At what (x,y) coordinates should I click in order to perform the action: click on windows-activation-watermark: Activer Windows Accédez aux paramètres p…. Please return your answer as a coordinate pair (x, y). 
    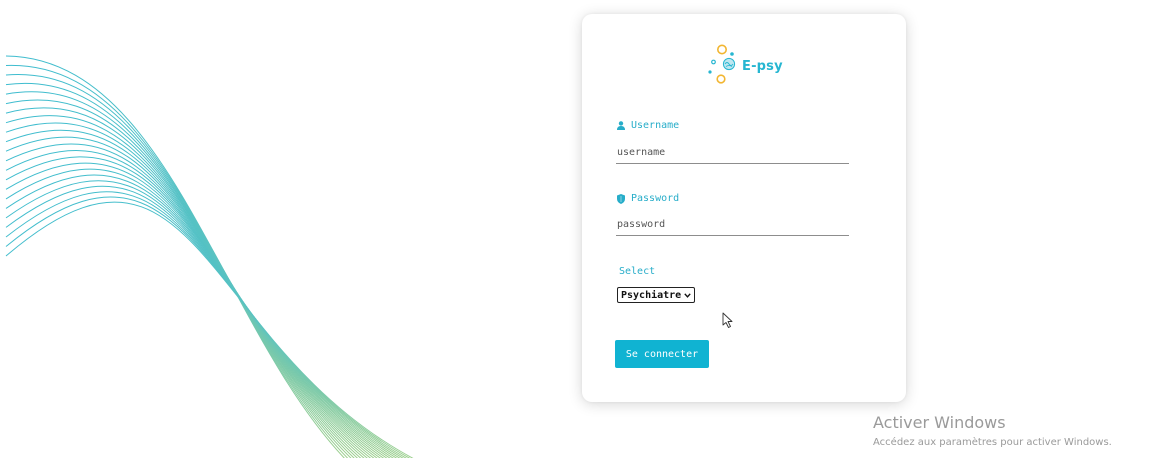
    Looking at the image, I should click on (992, 431).